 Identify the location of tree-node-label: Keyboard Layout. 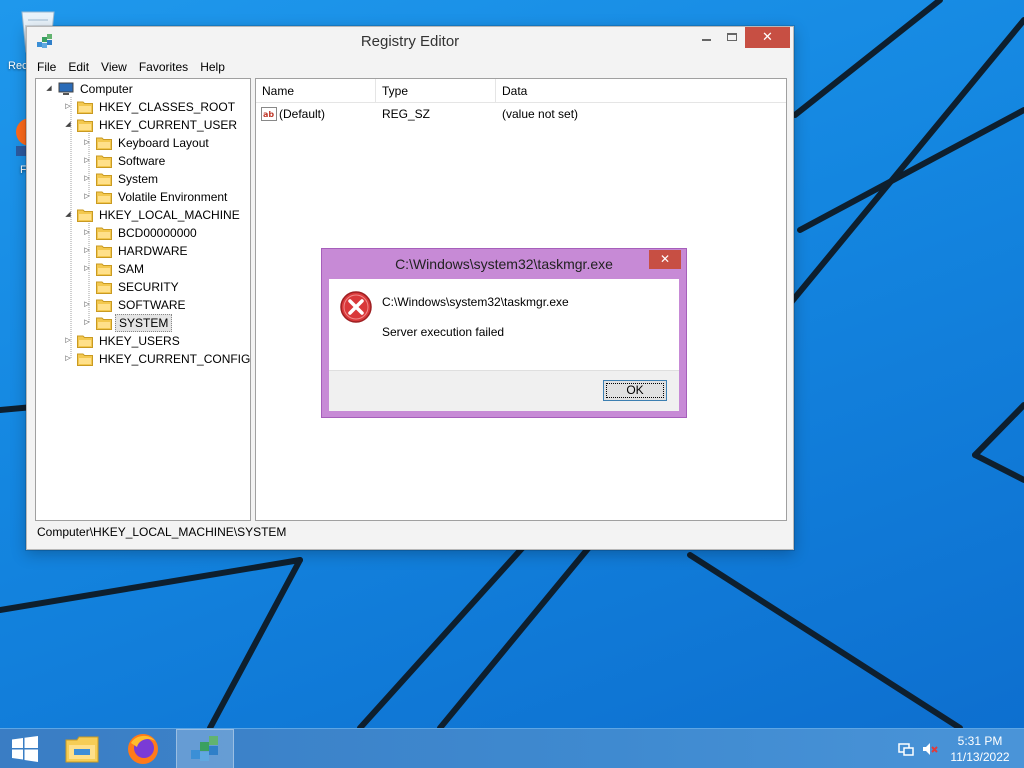
(163, 143).